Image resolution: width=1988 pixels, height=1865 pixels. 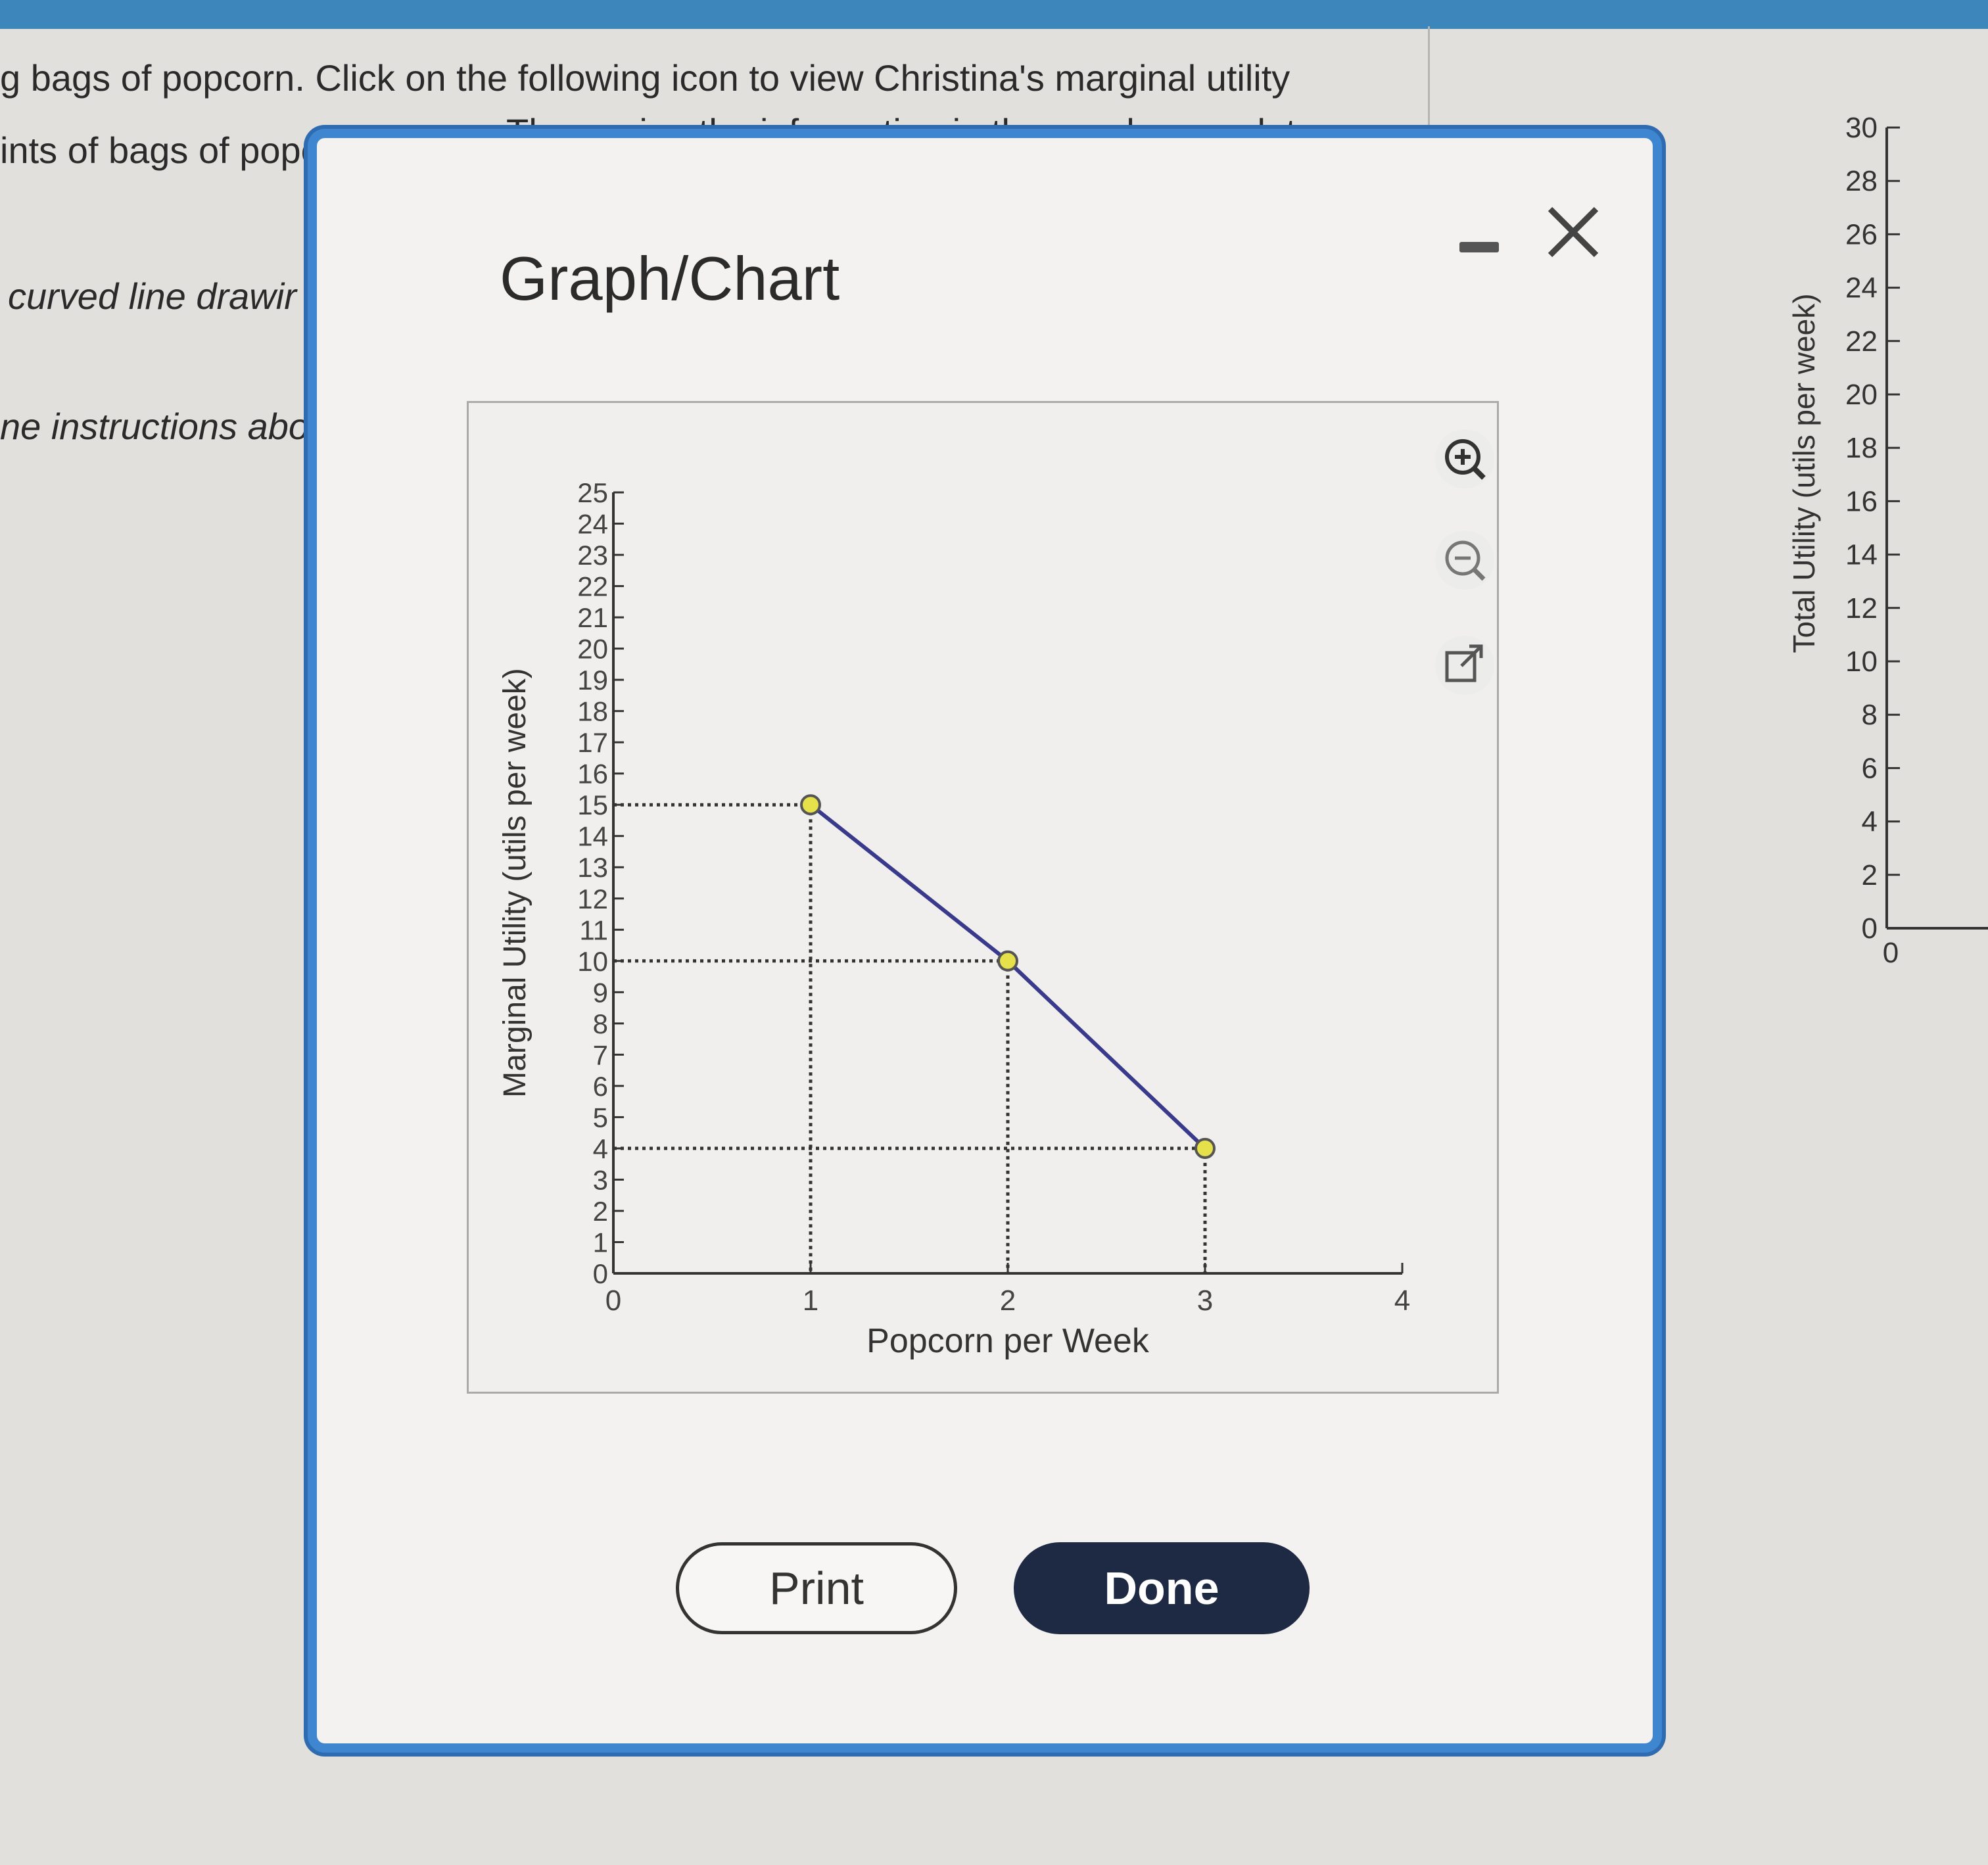 I want to click on x-tick-label: 4, so click(x=1402, y=1301).